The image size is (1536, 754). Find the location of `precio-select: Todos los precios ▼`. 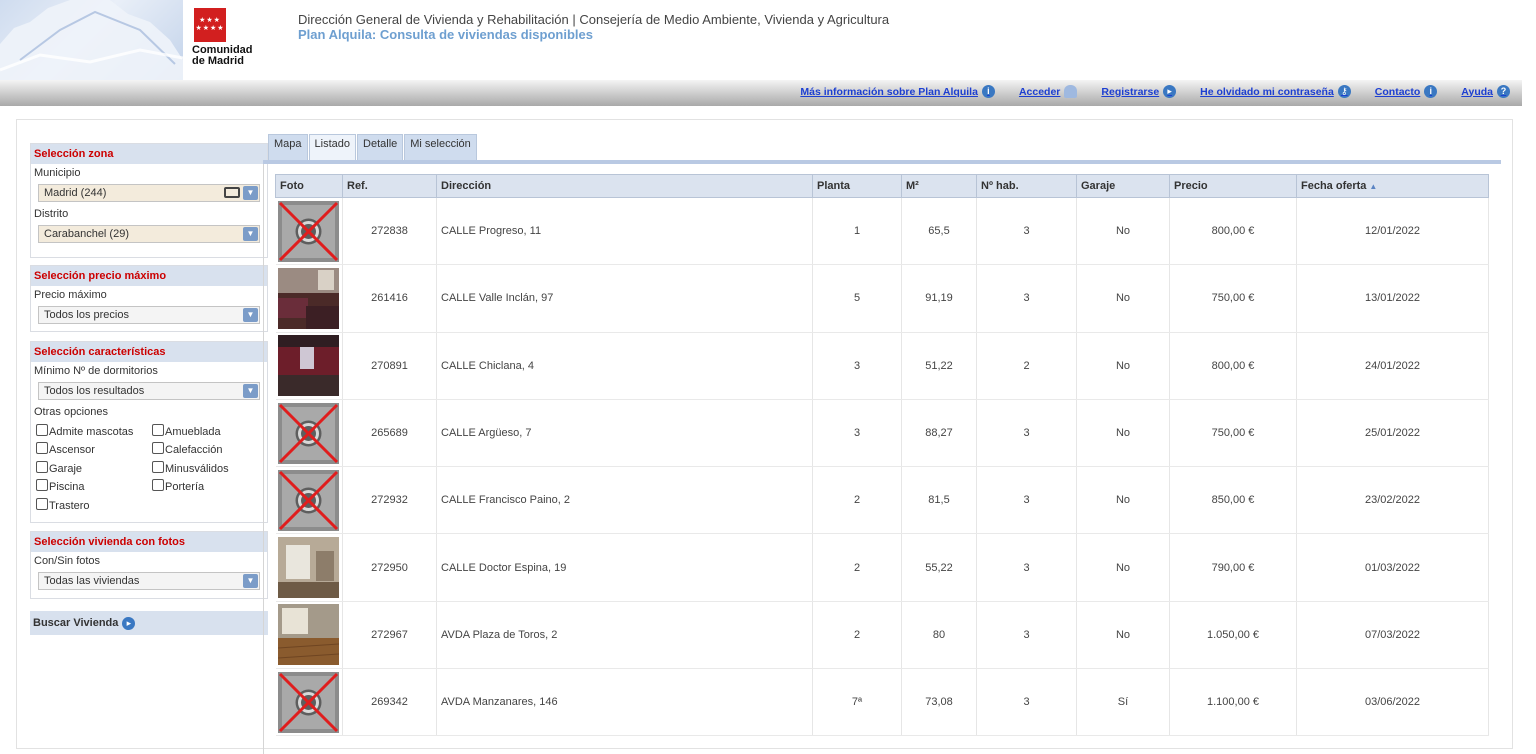

precio-select: Todos los precios ▼ is located at coordinates (149, 315).